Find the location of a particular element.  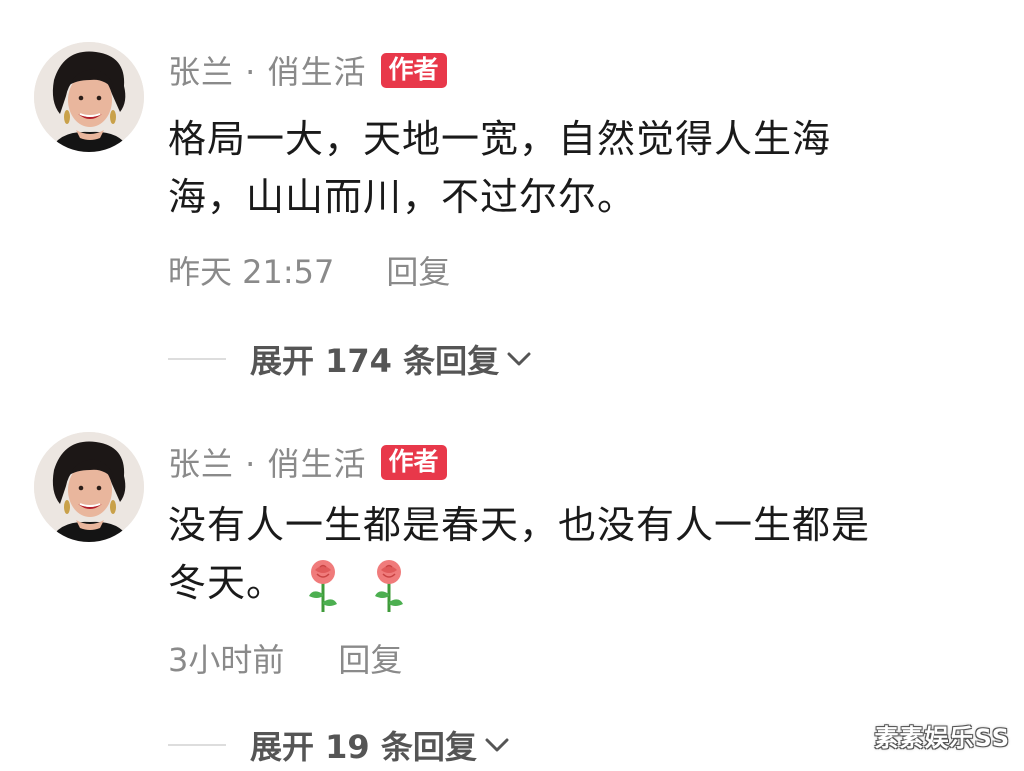

expand-replies-label: 展开 174 条回复 is located at coordinates (375, 361).